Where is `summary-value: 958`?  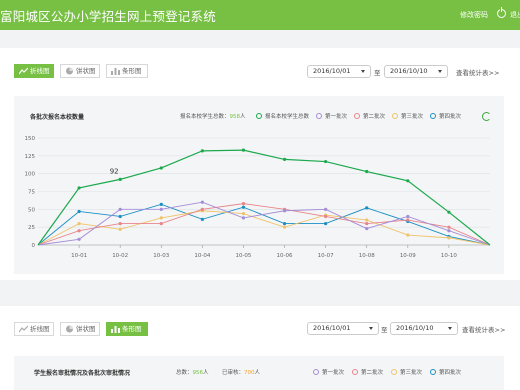
summary-value: 958 is located at coordinates (235, 117).